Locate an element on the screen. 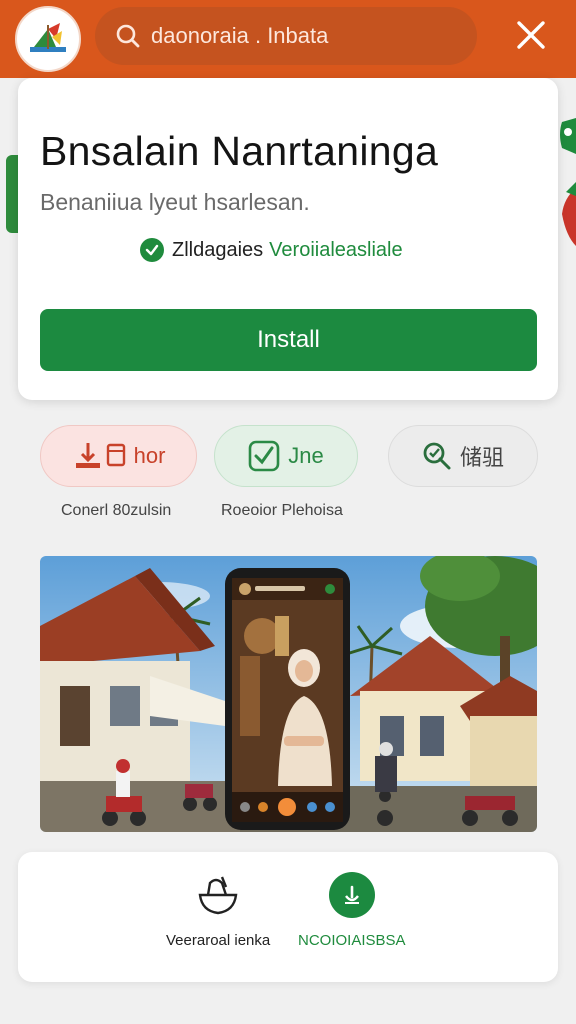  basket-icon is located at coordinates (218, 895).